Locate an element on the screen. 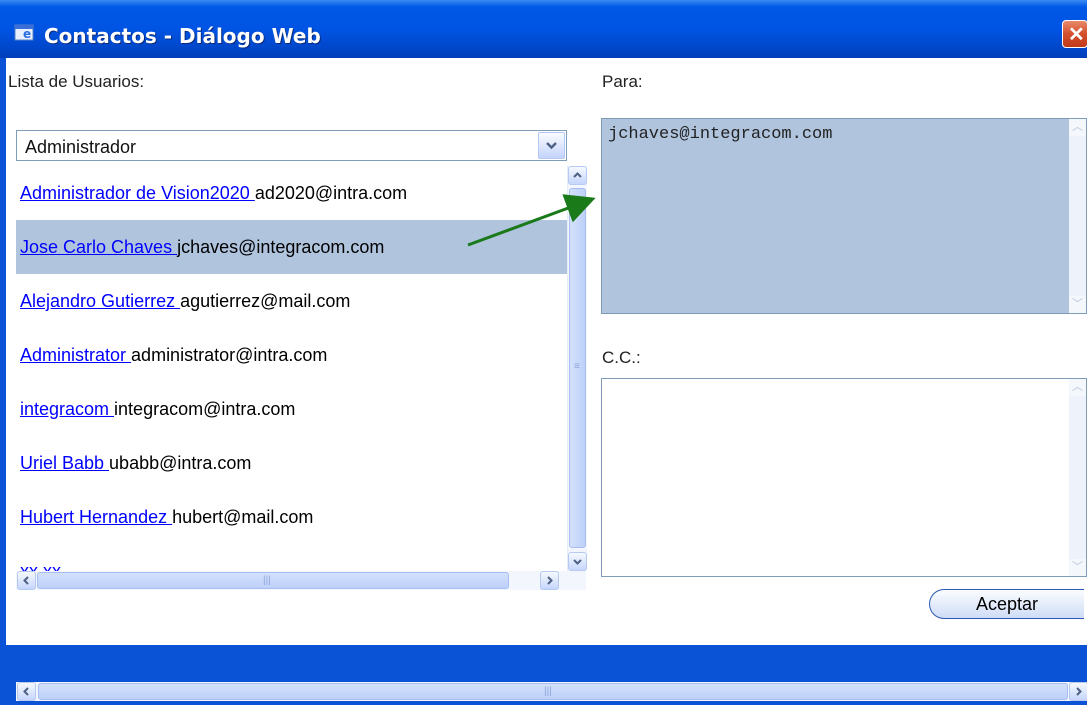 The image size is (1087, 705). chevron-up-icon is located at coordinates (577, 175).